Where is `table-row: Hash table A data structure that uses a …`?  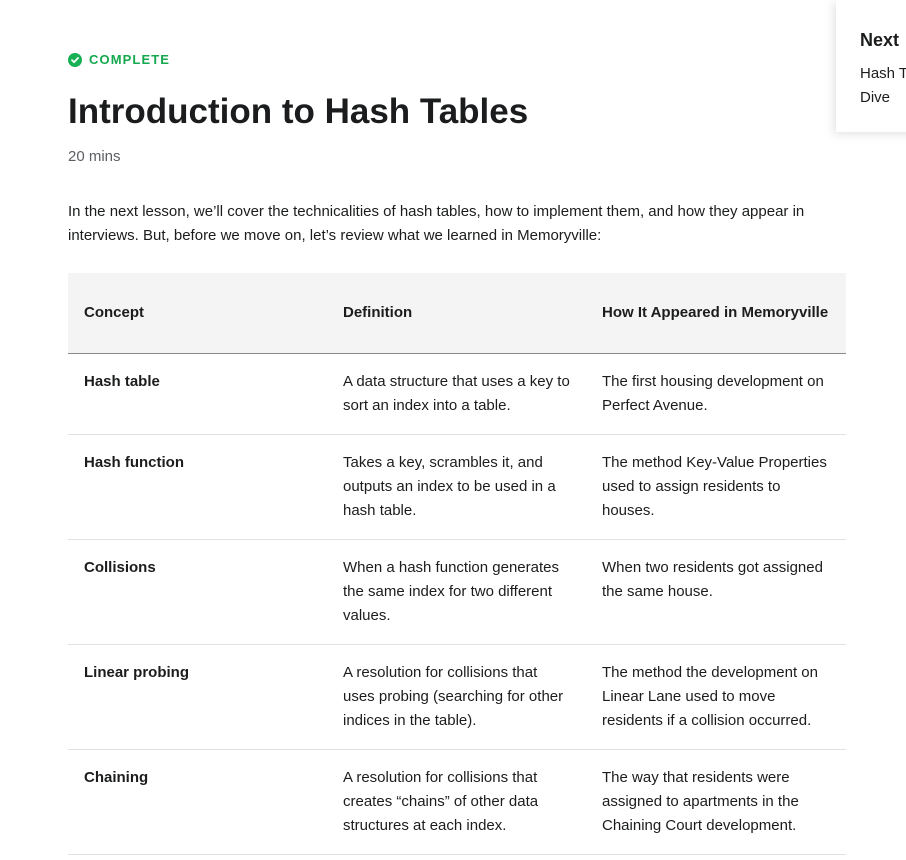
table-row: Hash table A data structure that uses a … is located at coordinates (457, 394).